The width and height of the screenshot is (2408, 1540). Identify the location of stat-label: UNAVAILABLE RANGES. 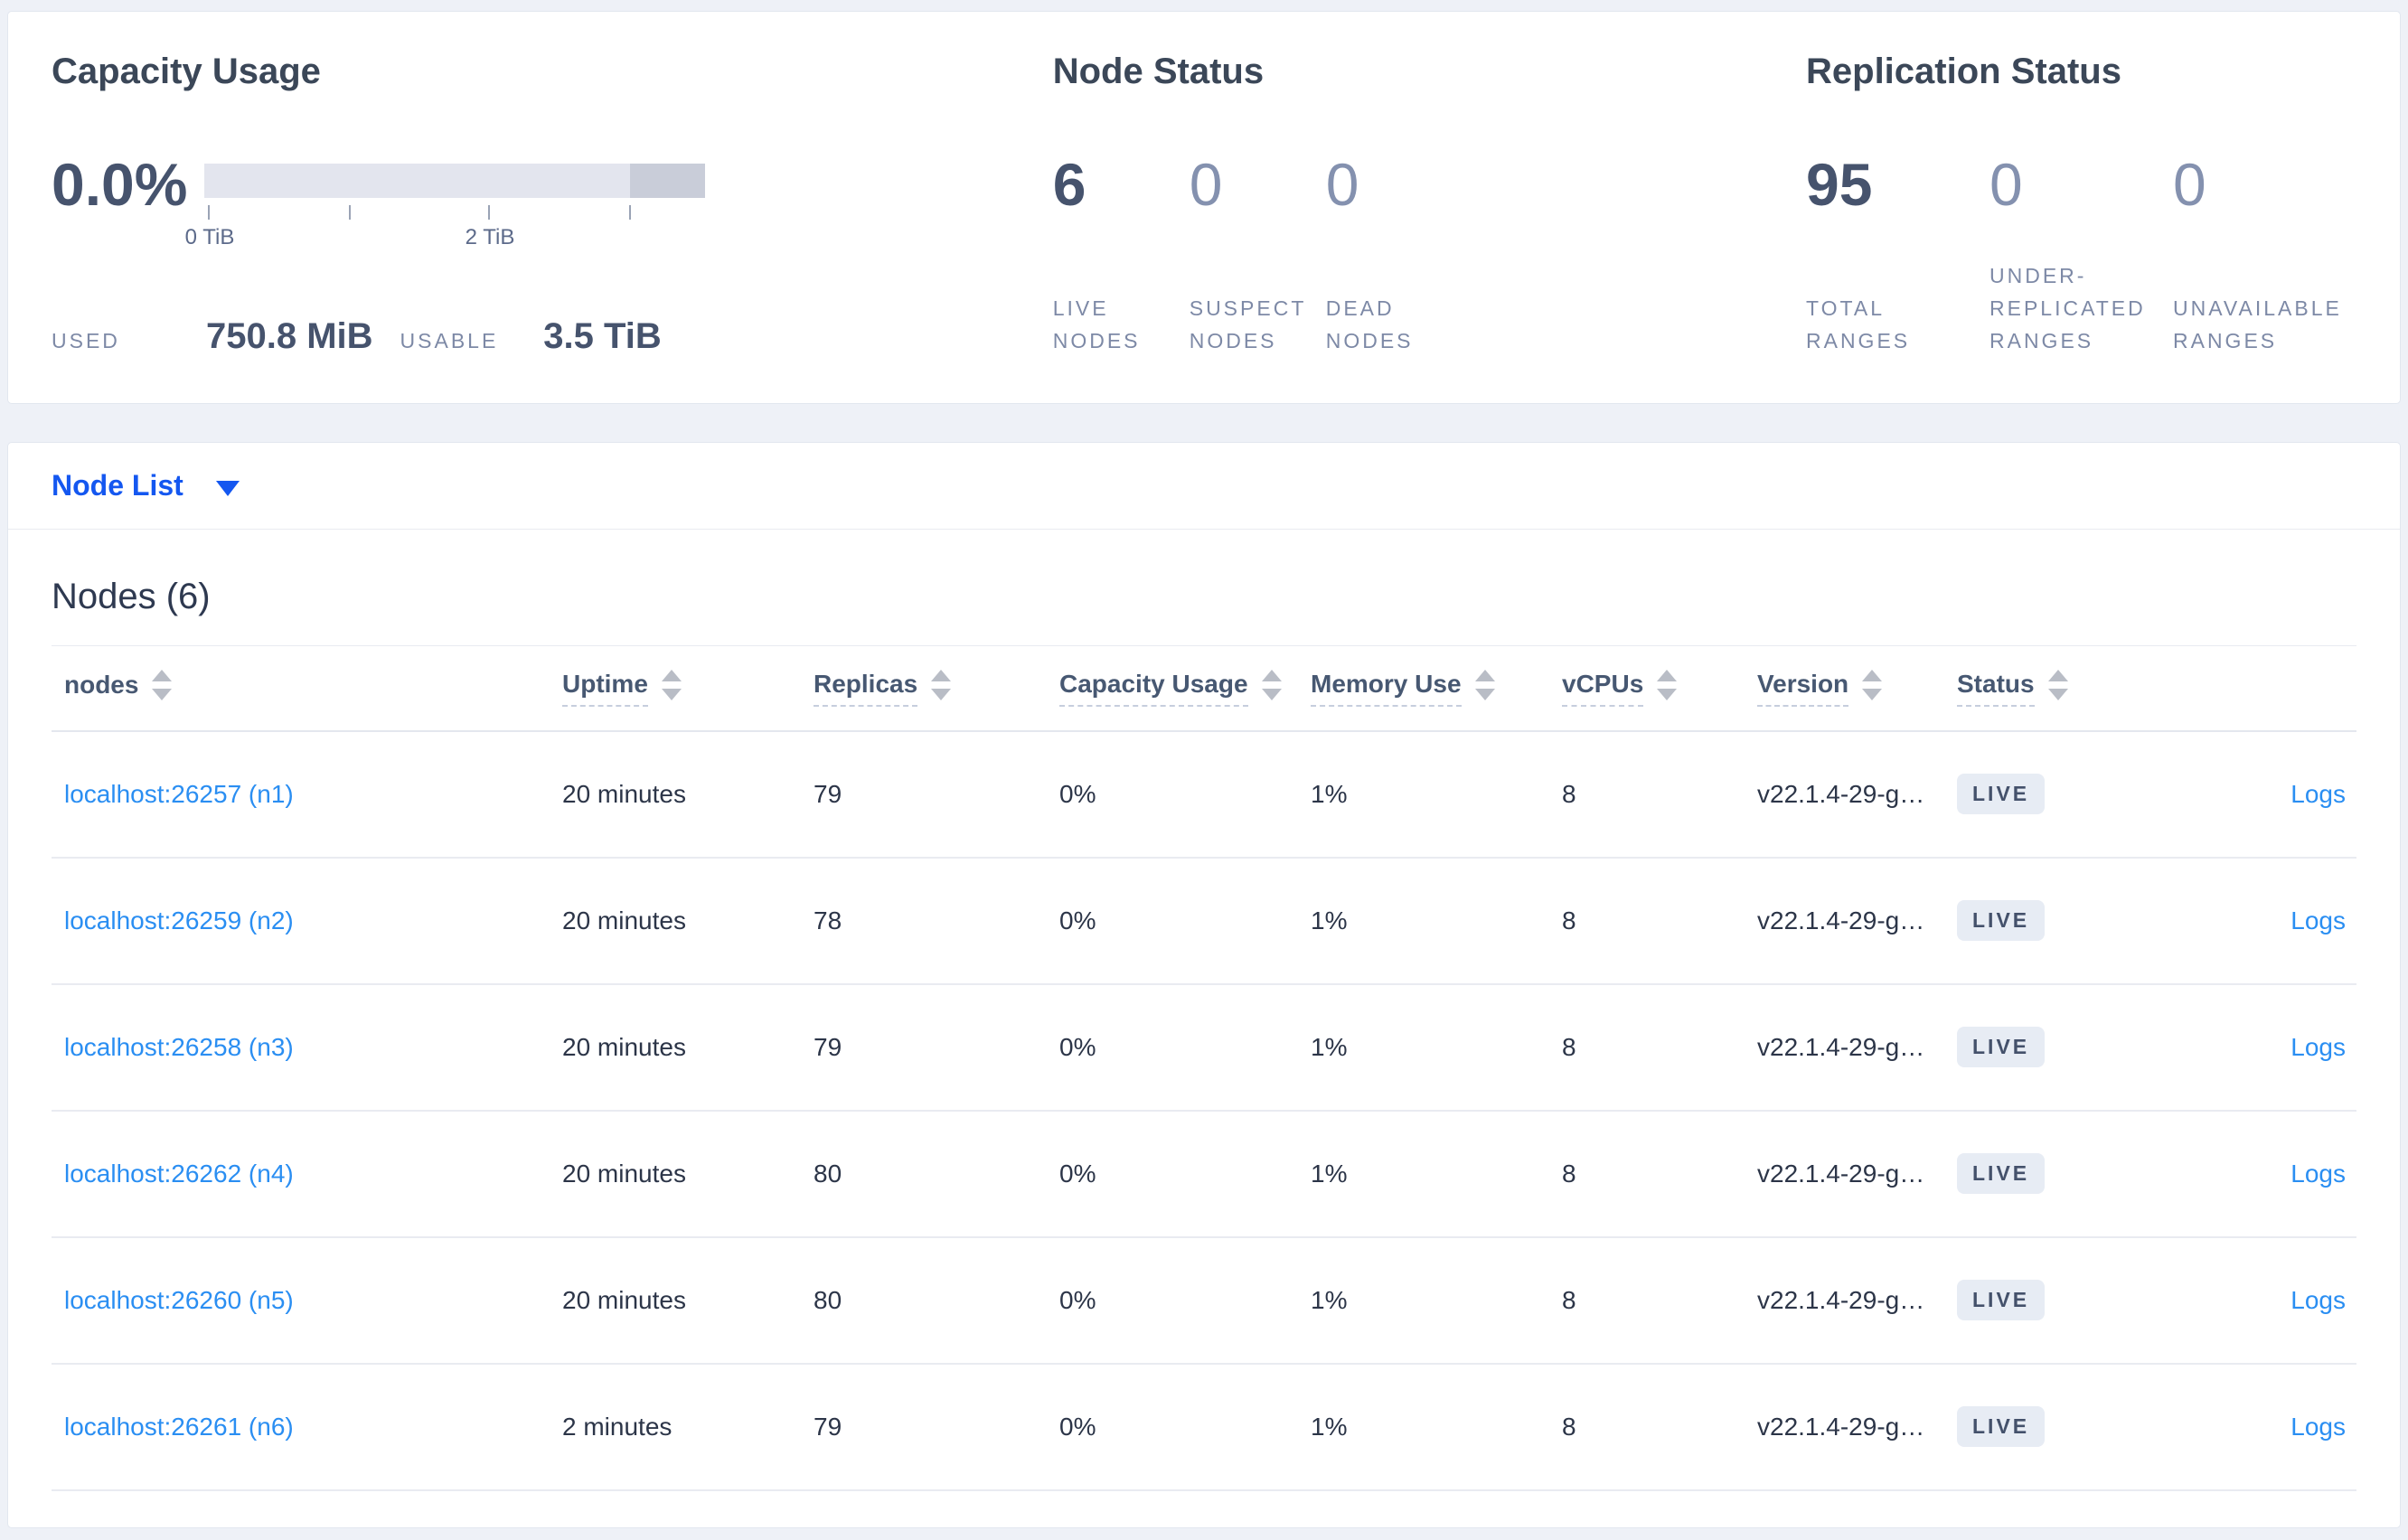
(2257, 324).